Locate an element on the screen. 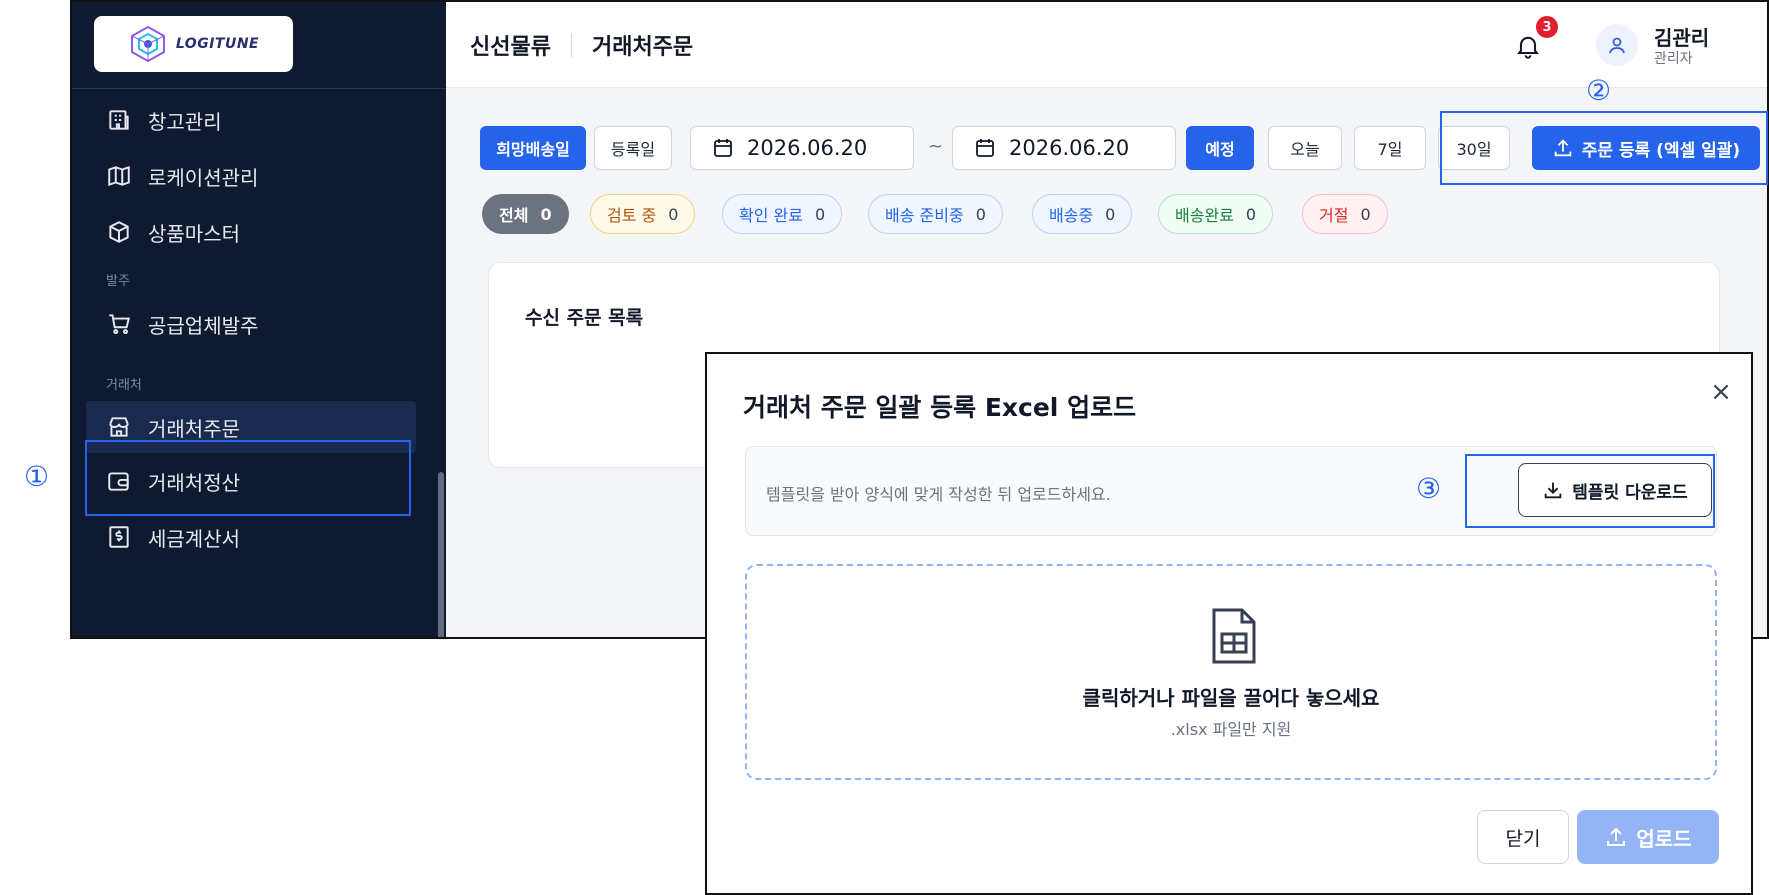  status-pill-label: 거절 is located at coordinates (1334, 215).